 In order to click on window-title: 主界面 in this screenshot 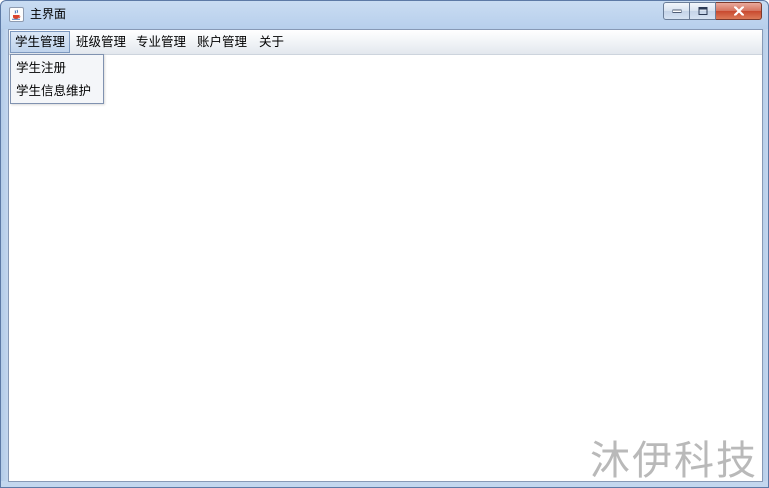, I will do `click(48, 14)`.